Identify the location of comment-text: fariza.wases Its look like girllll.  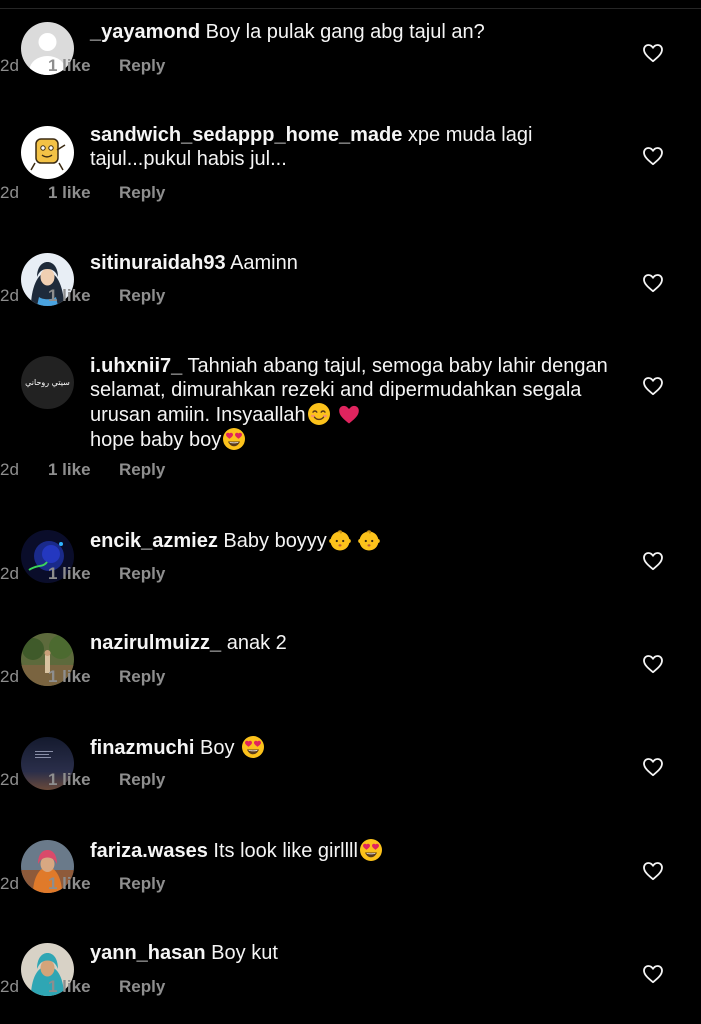
(350, 850).